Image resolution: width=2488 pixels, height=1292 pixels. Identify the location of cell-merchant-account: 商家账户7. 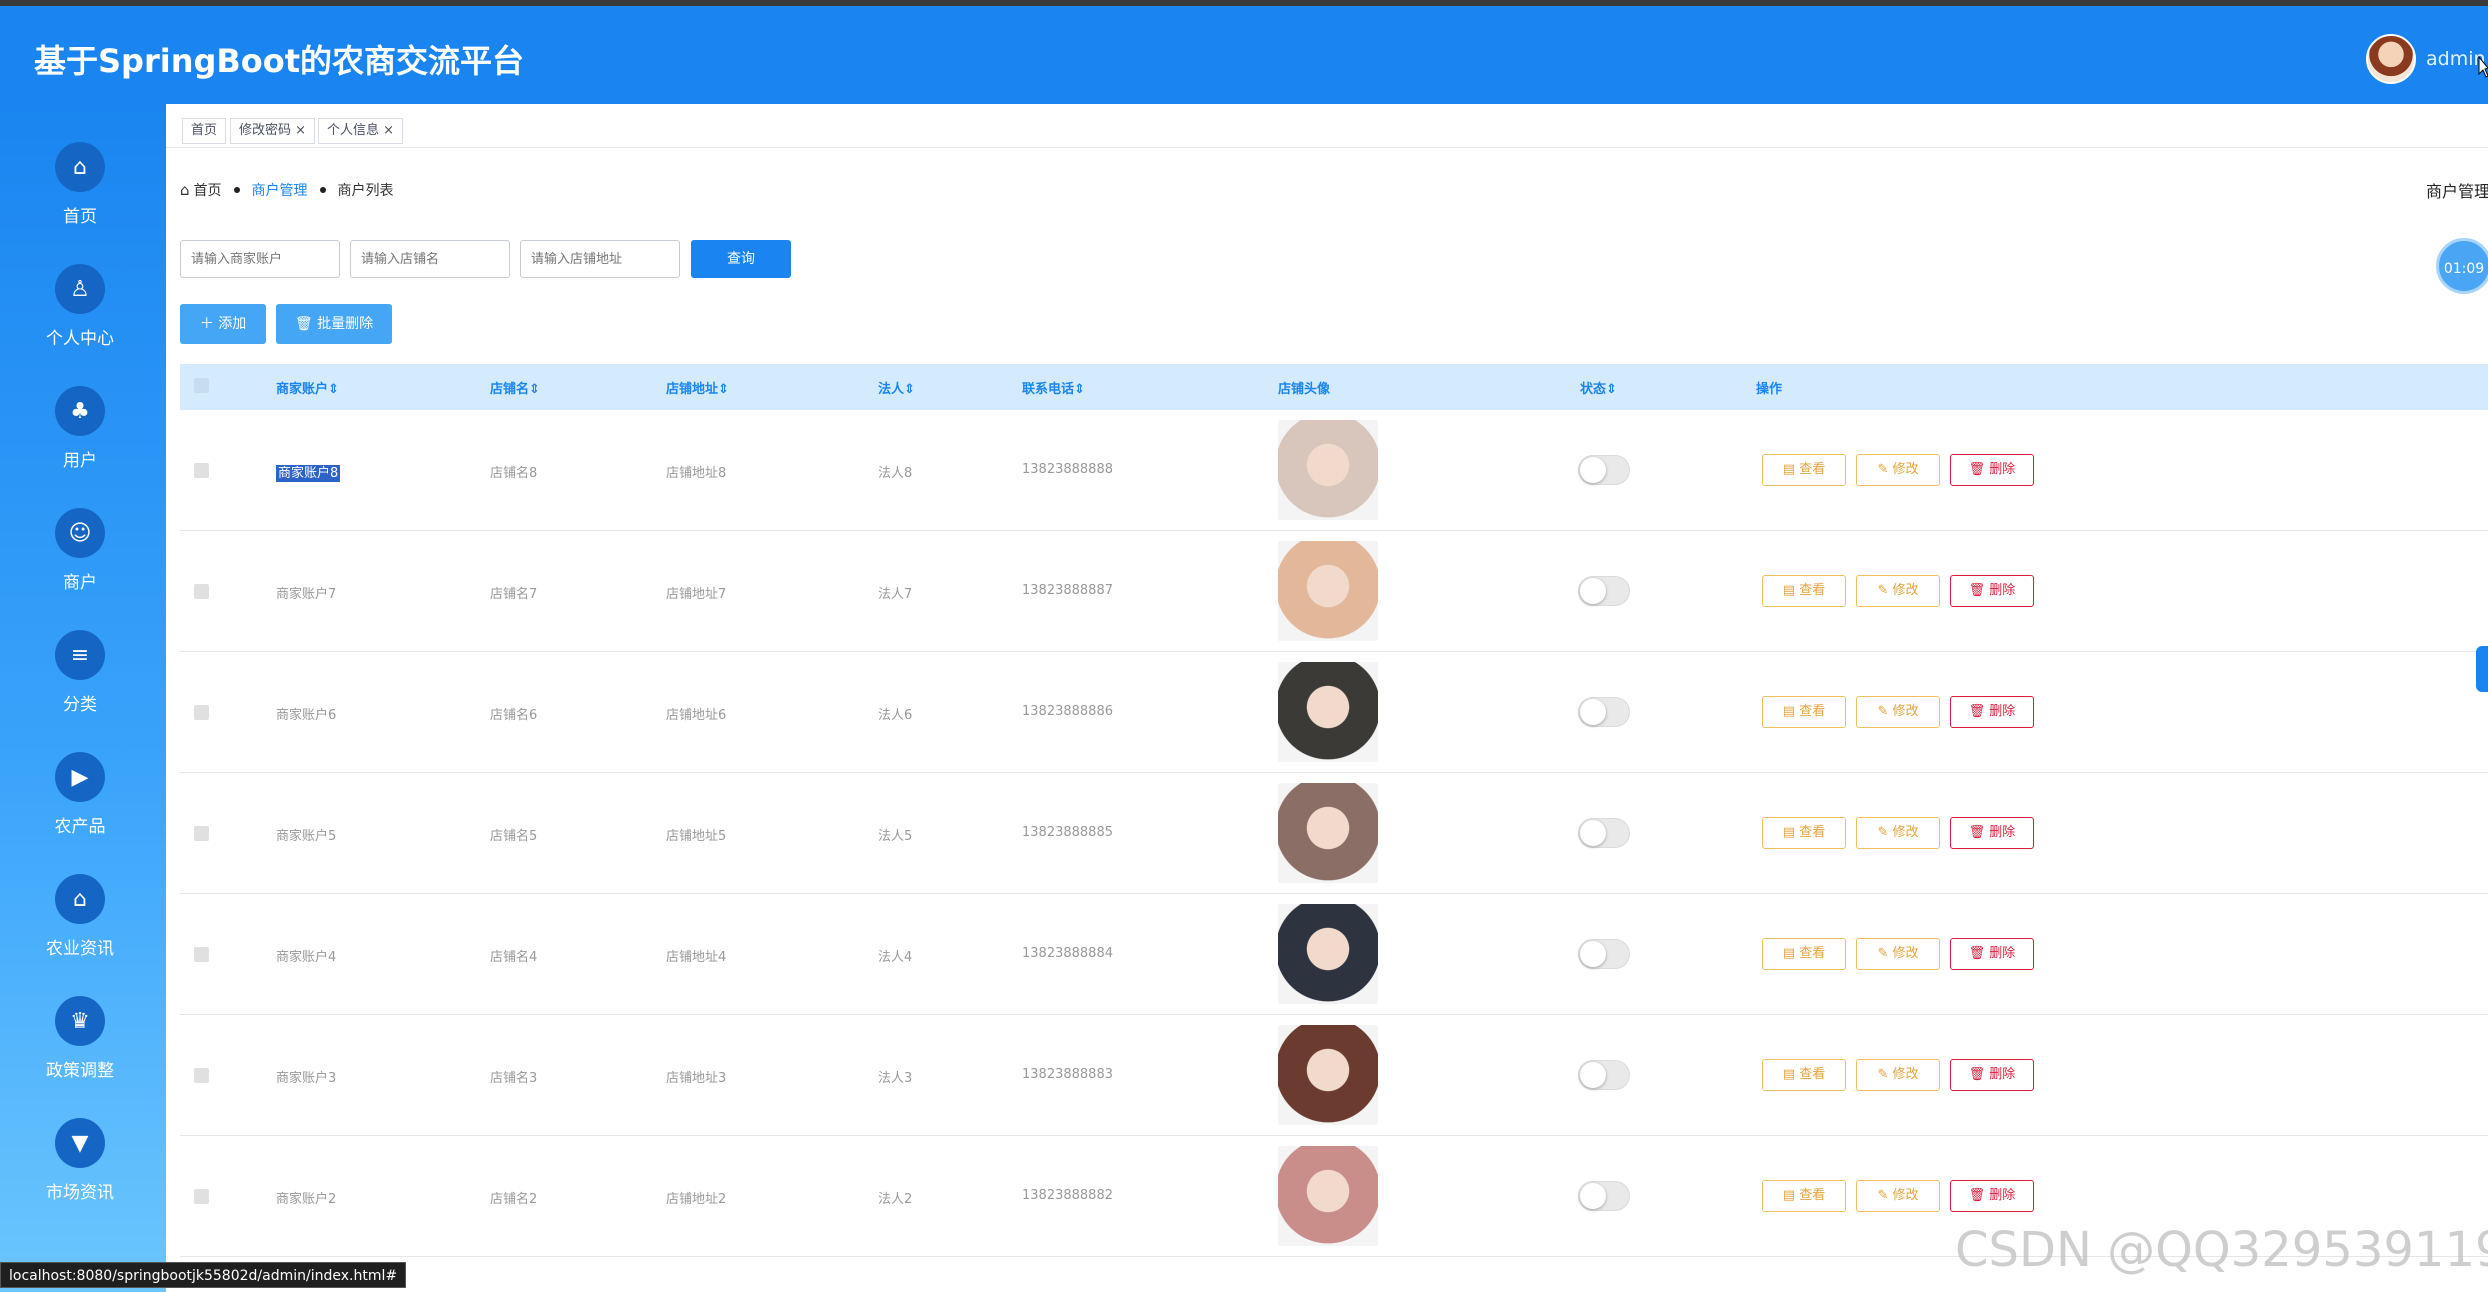
(306, 592).